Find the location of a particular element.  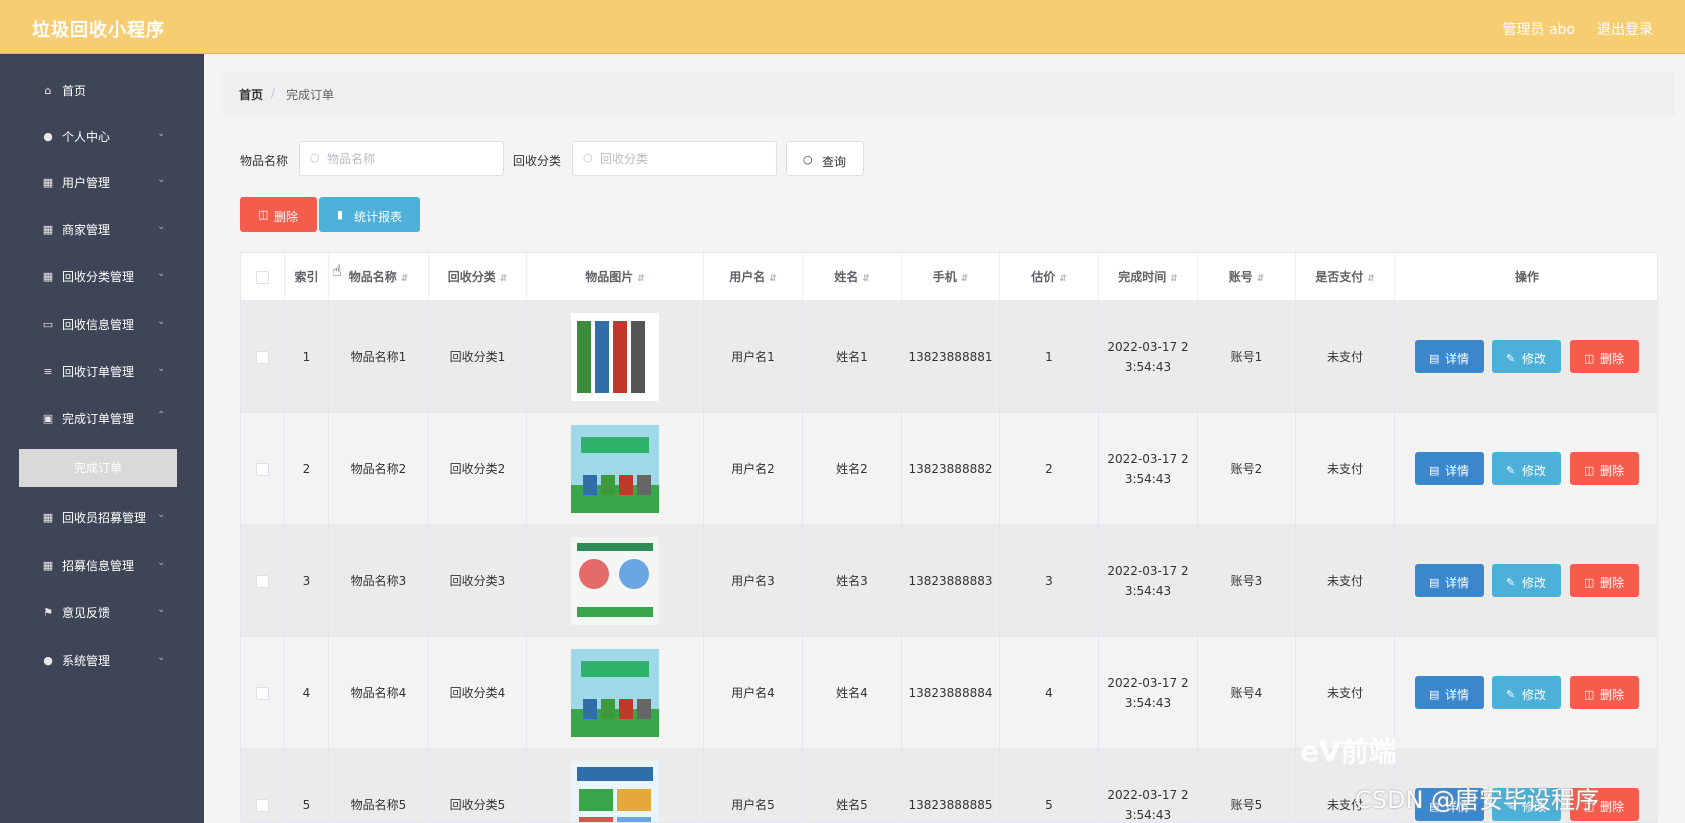

cell-index: 5 is located at coordinates (307, 785).